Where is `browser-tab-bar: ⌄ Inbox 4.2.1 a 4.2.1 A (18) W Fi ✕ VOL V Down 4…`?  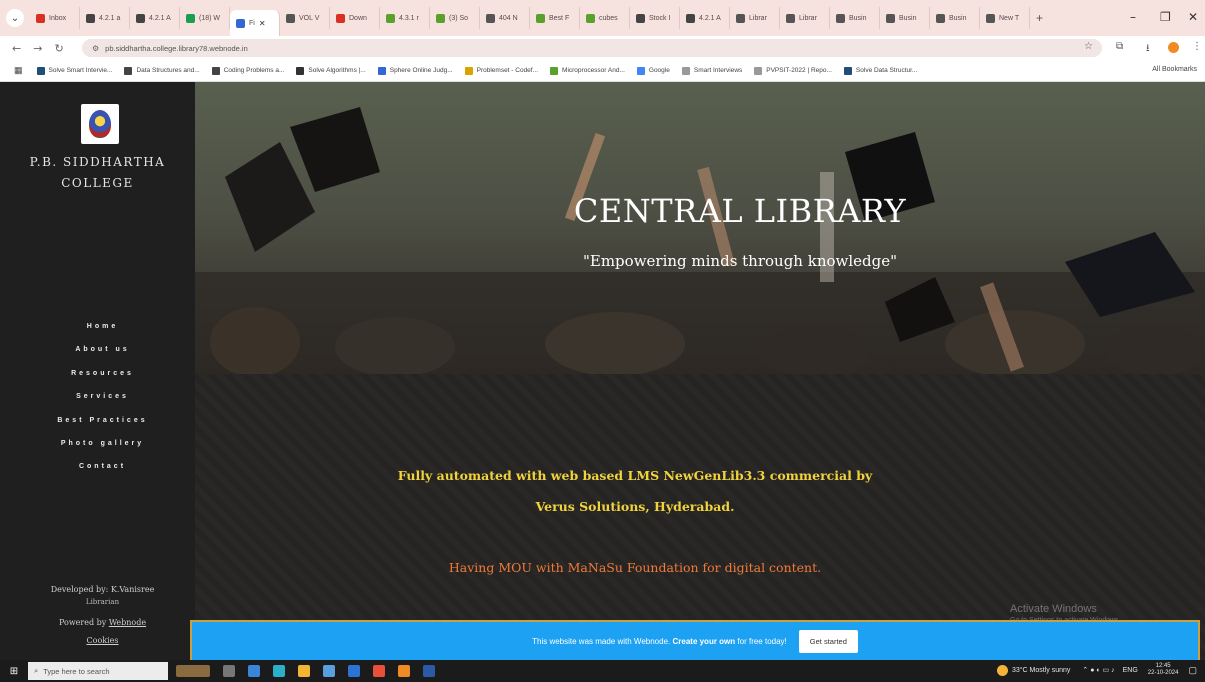 browser-tab-bar: ⌄ Inbox 4.2.1 a 4.2.1 A (18) W Fi ✕ VOL V Down 4… is located at coordinates (602, 18).